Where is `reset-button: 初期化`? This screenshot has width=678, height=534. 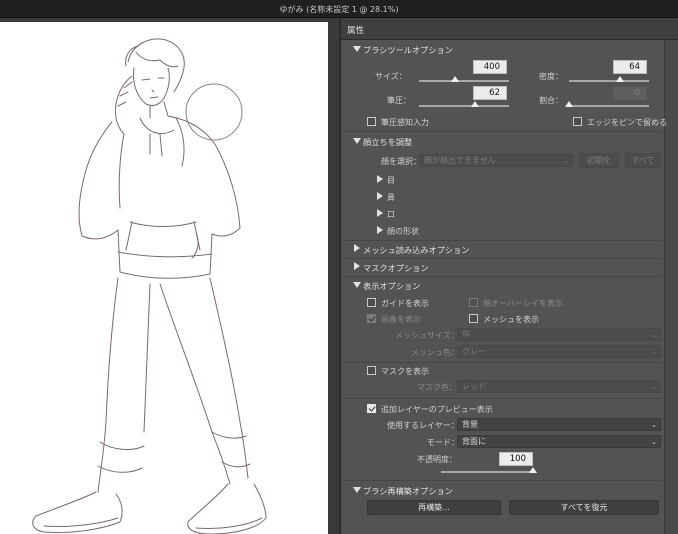 reset-button: 初期化 is located at coordinates (599, 160).